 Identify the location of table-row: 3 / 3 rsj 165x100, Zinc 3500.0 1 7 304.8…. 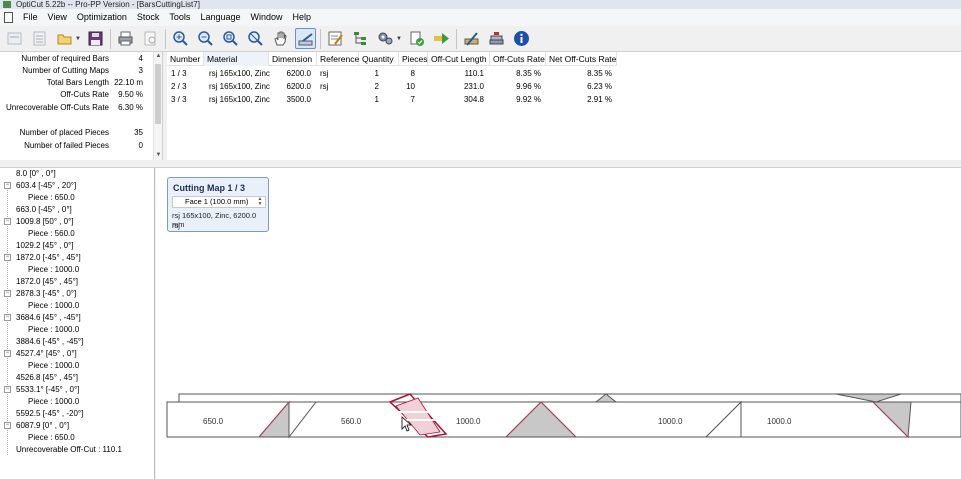
(392, 99).